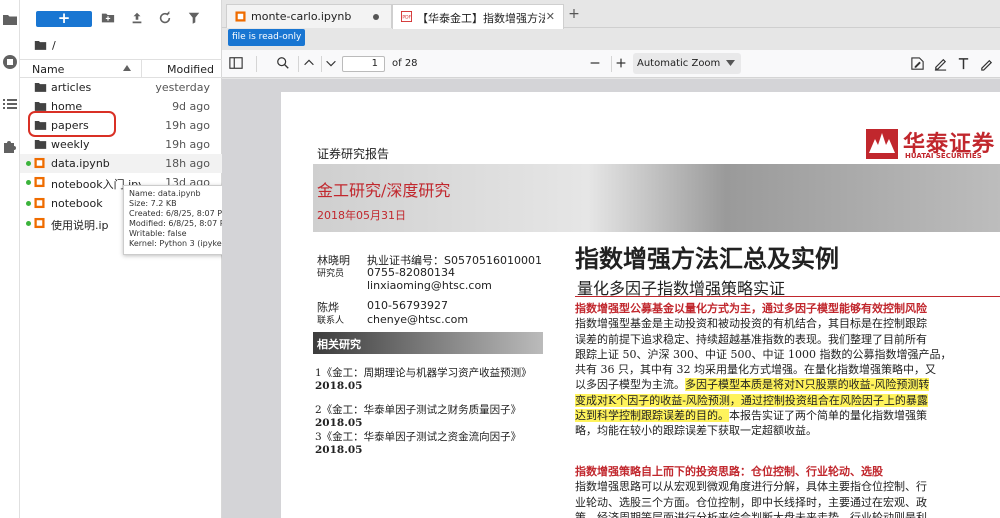 This screenshot has height=518, width=1000. What do you see at coordinates (109, 19) in the screenshot?
I see `new-folder-icon` at bounding box center [109, 19].